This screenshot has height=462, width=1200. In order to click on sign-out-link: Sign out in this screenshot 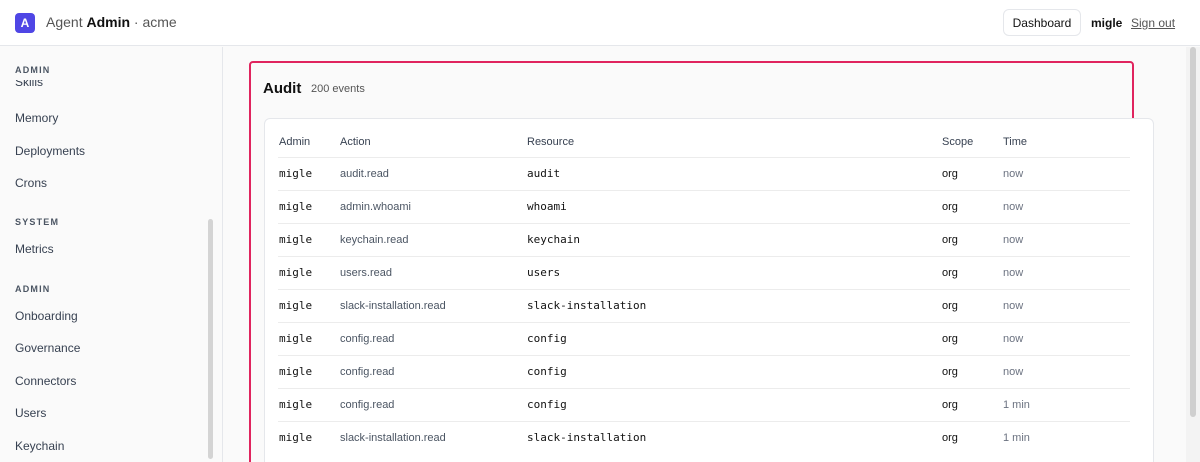, I will do `click(1153, 23)`.